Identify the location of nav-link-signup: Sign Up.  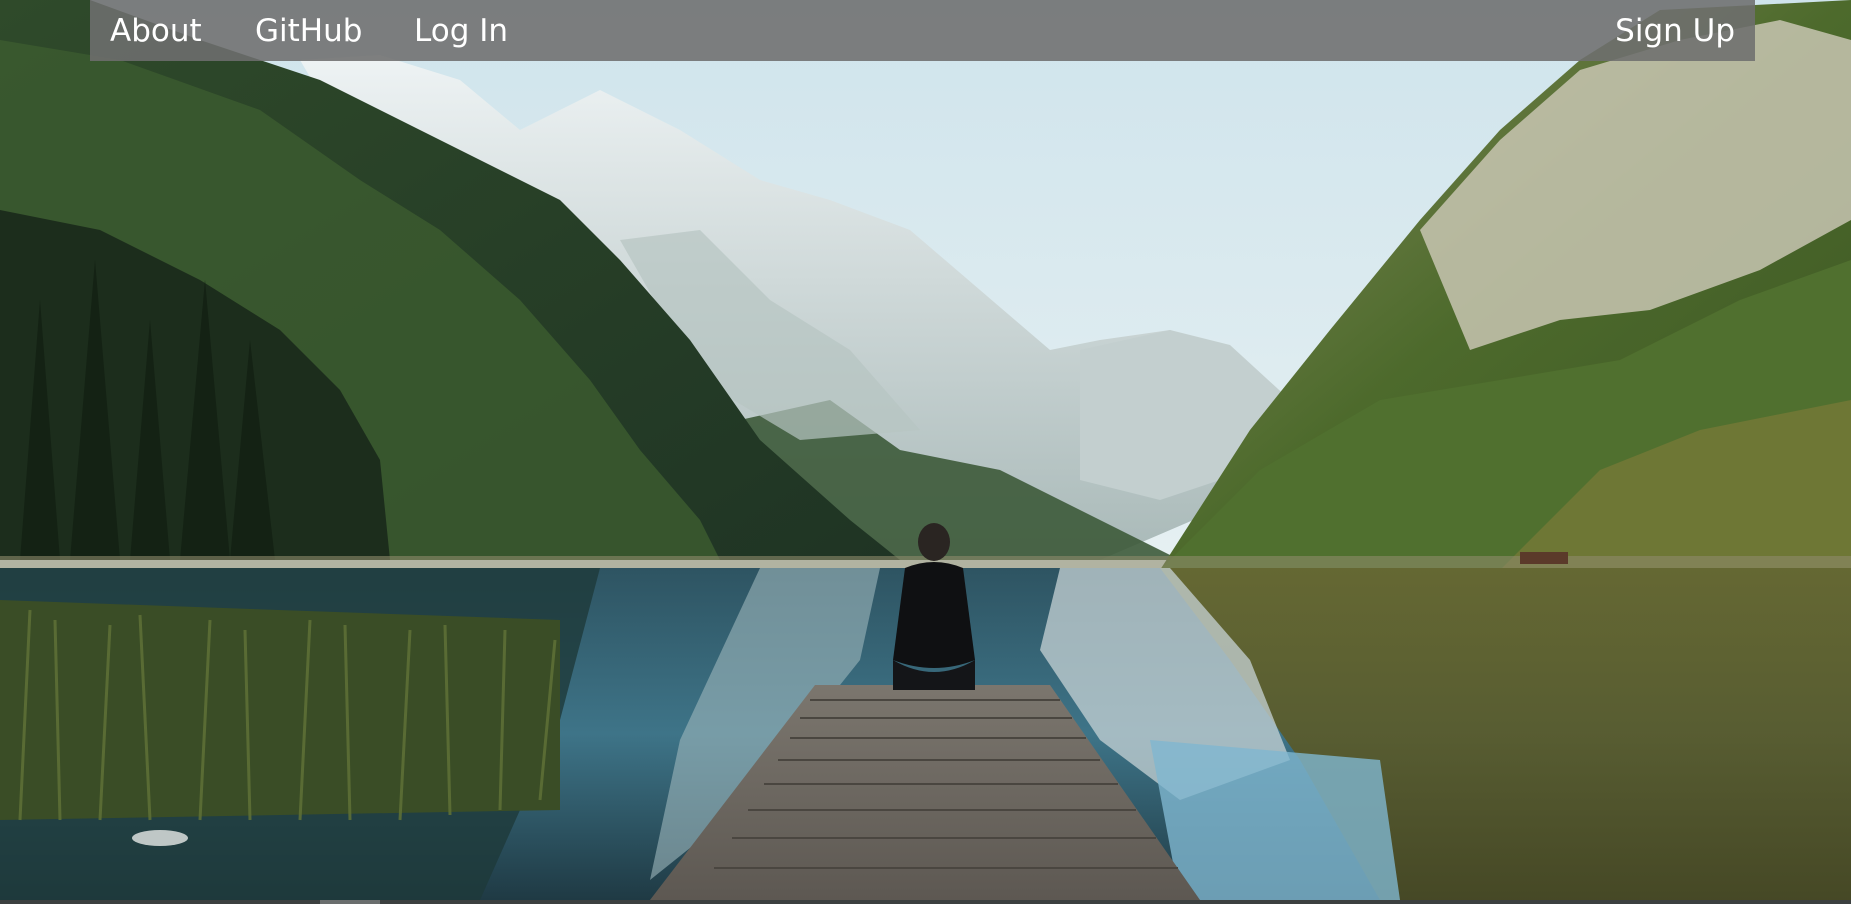
(1675, 30).